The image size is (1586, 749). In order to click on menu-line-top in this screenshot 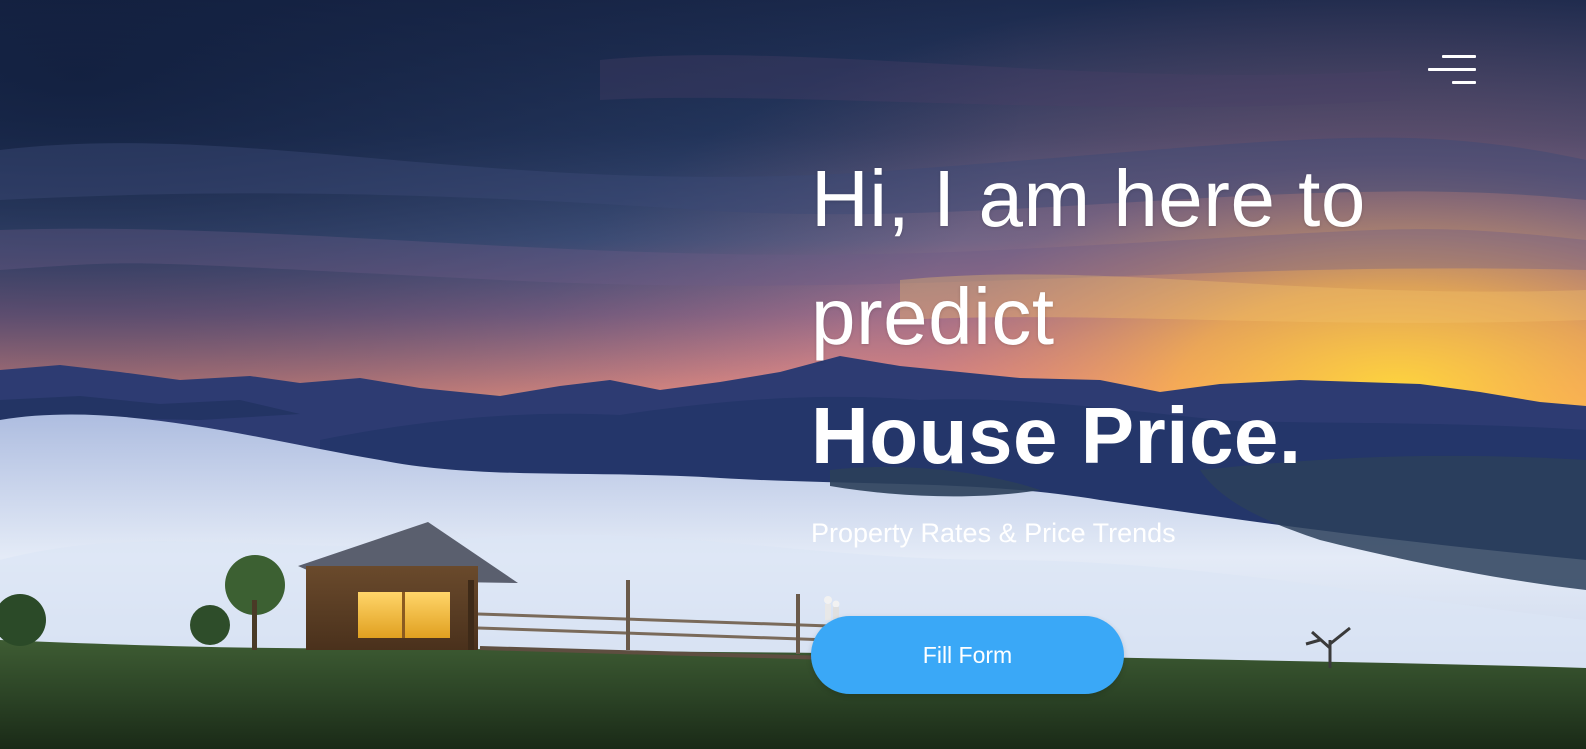, I will do `click(1459, 56)`.